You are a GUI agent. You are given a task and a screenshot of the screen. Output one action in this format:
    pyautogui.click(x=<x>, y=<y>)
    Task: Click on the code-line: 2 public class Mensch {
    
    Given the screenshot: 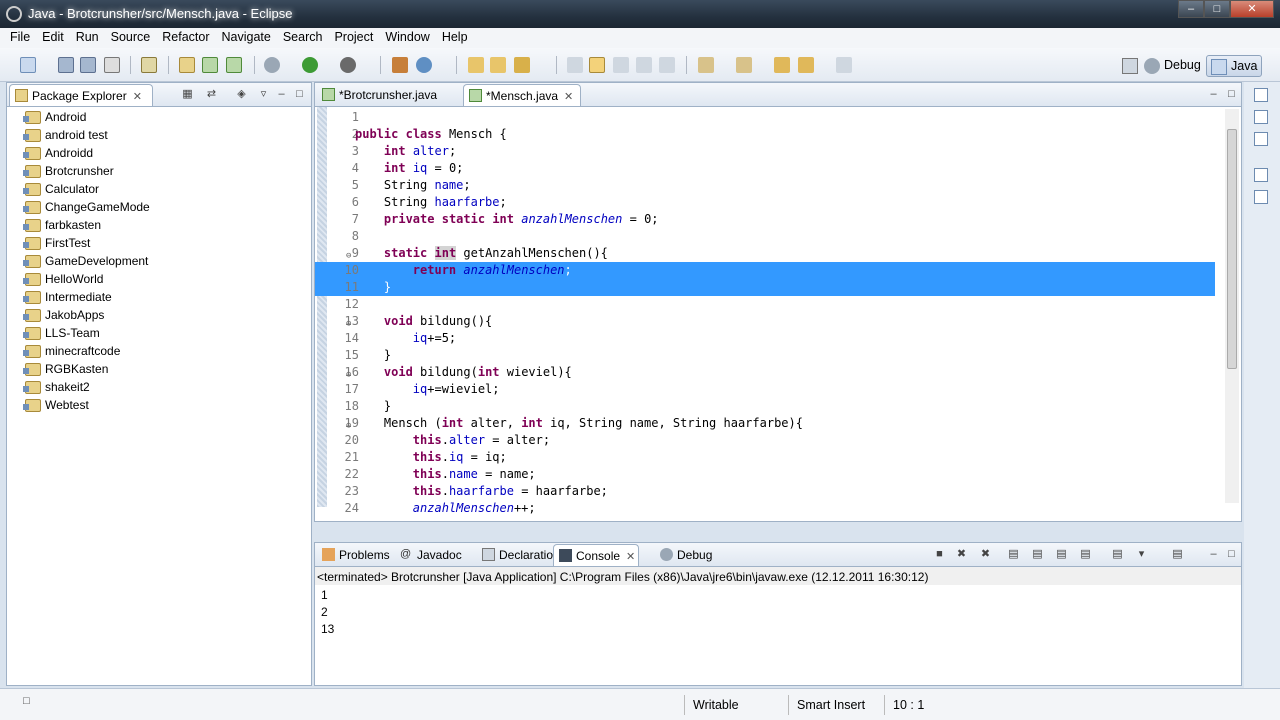 What is the action you would take?
    pyautogui.click(x=765, y=134)
    